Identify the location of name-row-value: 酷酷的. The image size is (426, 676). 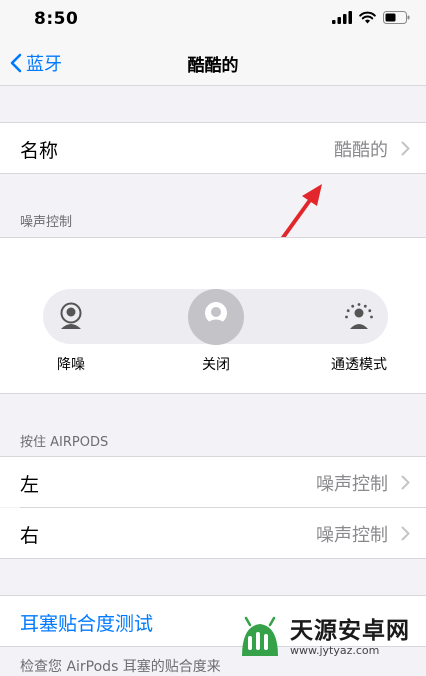
(361, 150).